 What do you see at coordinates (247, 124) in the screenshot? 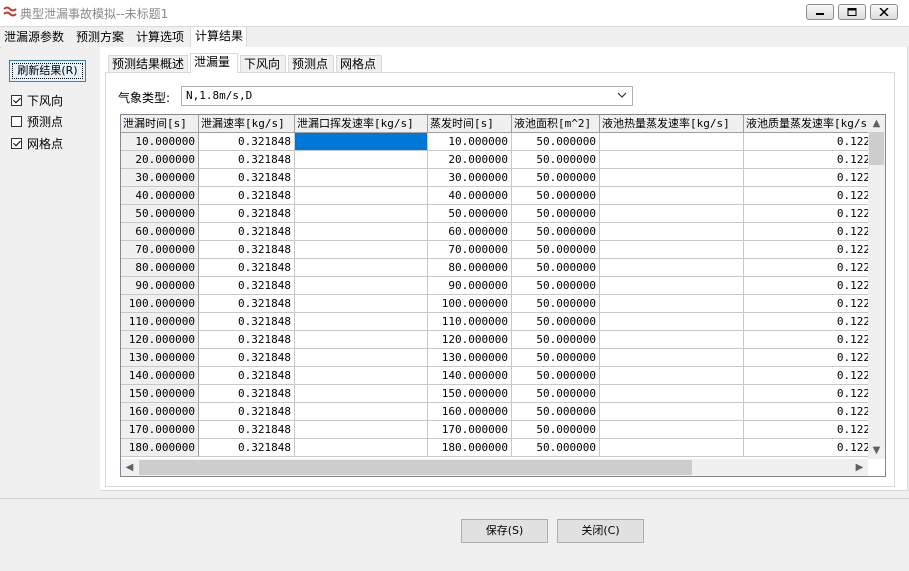
I see `column-header: 泄漏速率[kg/s]` at bounding box center [247, 124].